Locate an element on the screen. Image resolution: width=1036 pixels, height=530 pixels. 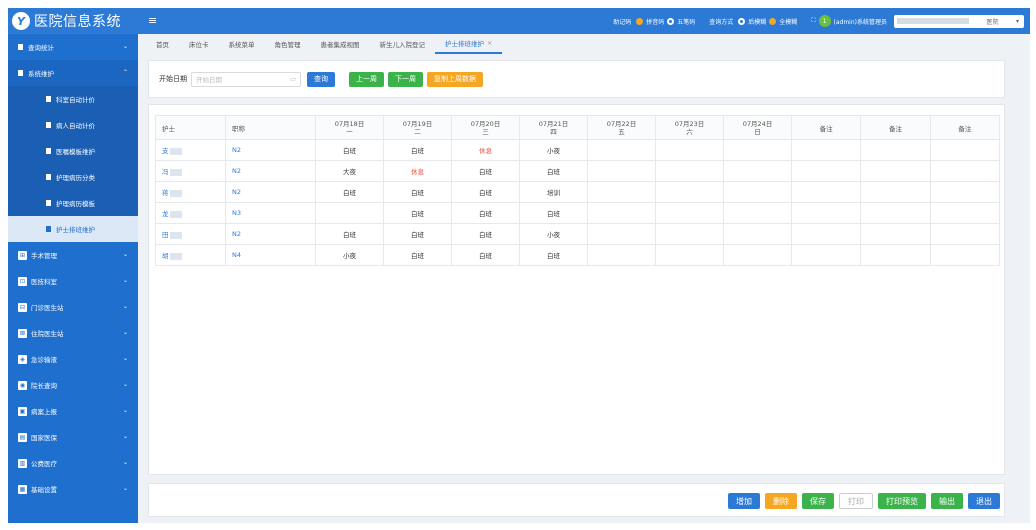
tab-2: 系统菜单 is located at coordinates (242, 44).